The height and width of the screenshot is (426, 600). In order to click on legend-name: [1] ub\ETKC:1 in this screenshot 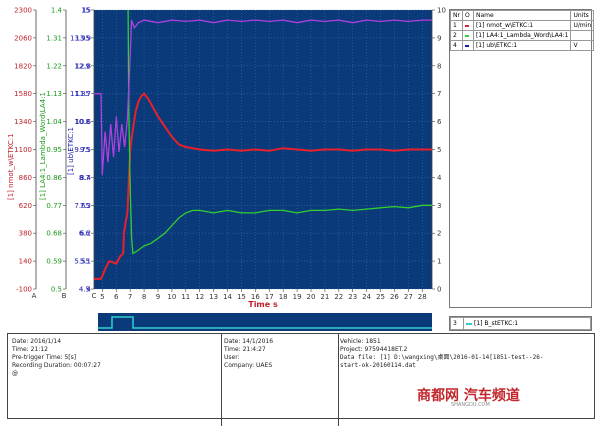, I will do `click(496, 45)`.